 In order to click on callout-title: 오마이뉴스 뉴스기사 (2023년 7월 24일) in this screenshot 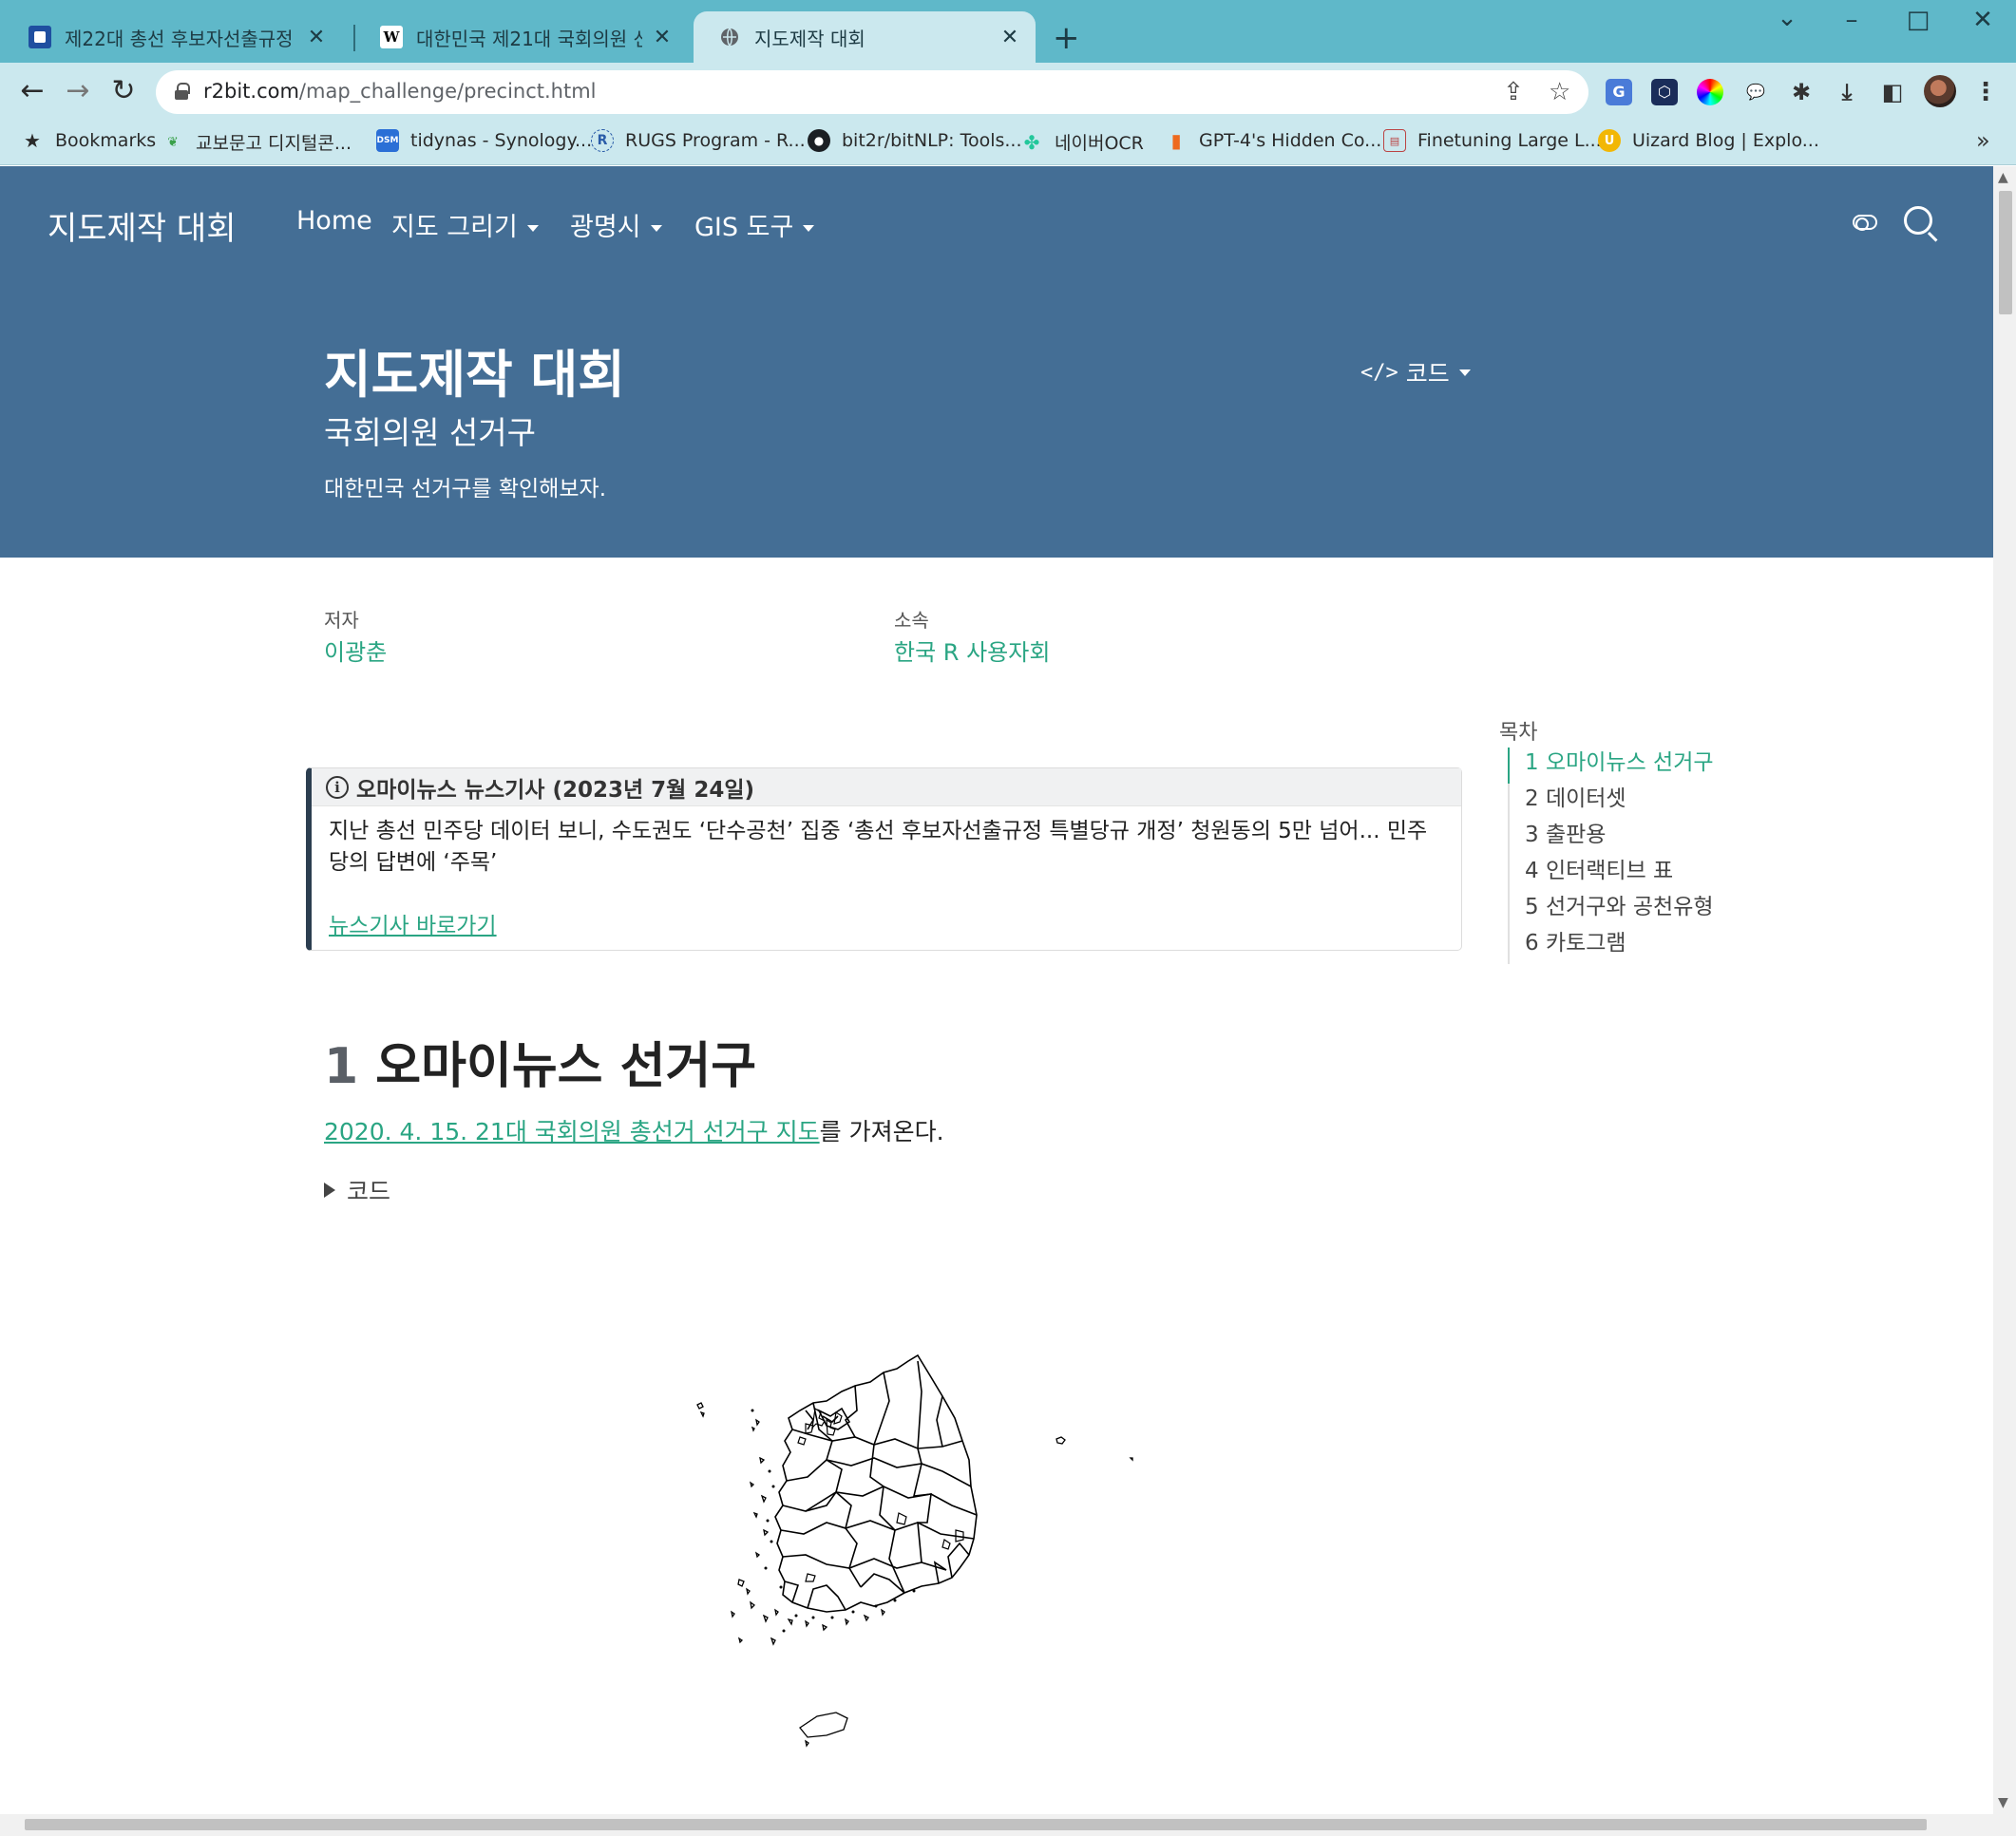, I will do `click(555, 790)`.